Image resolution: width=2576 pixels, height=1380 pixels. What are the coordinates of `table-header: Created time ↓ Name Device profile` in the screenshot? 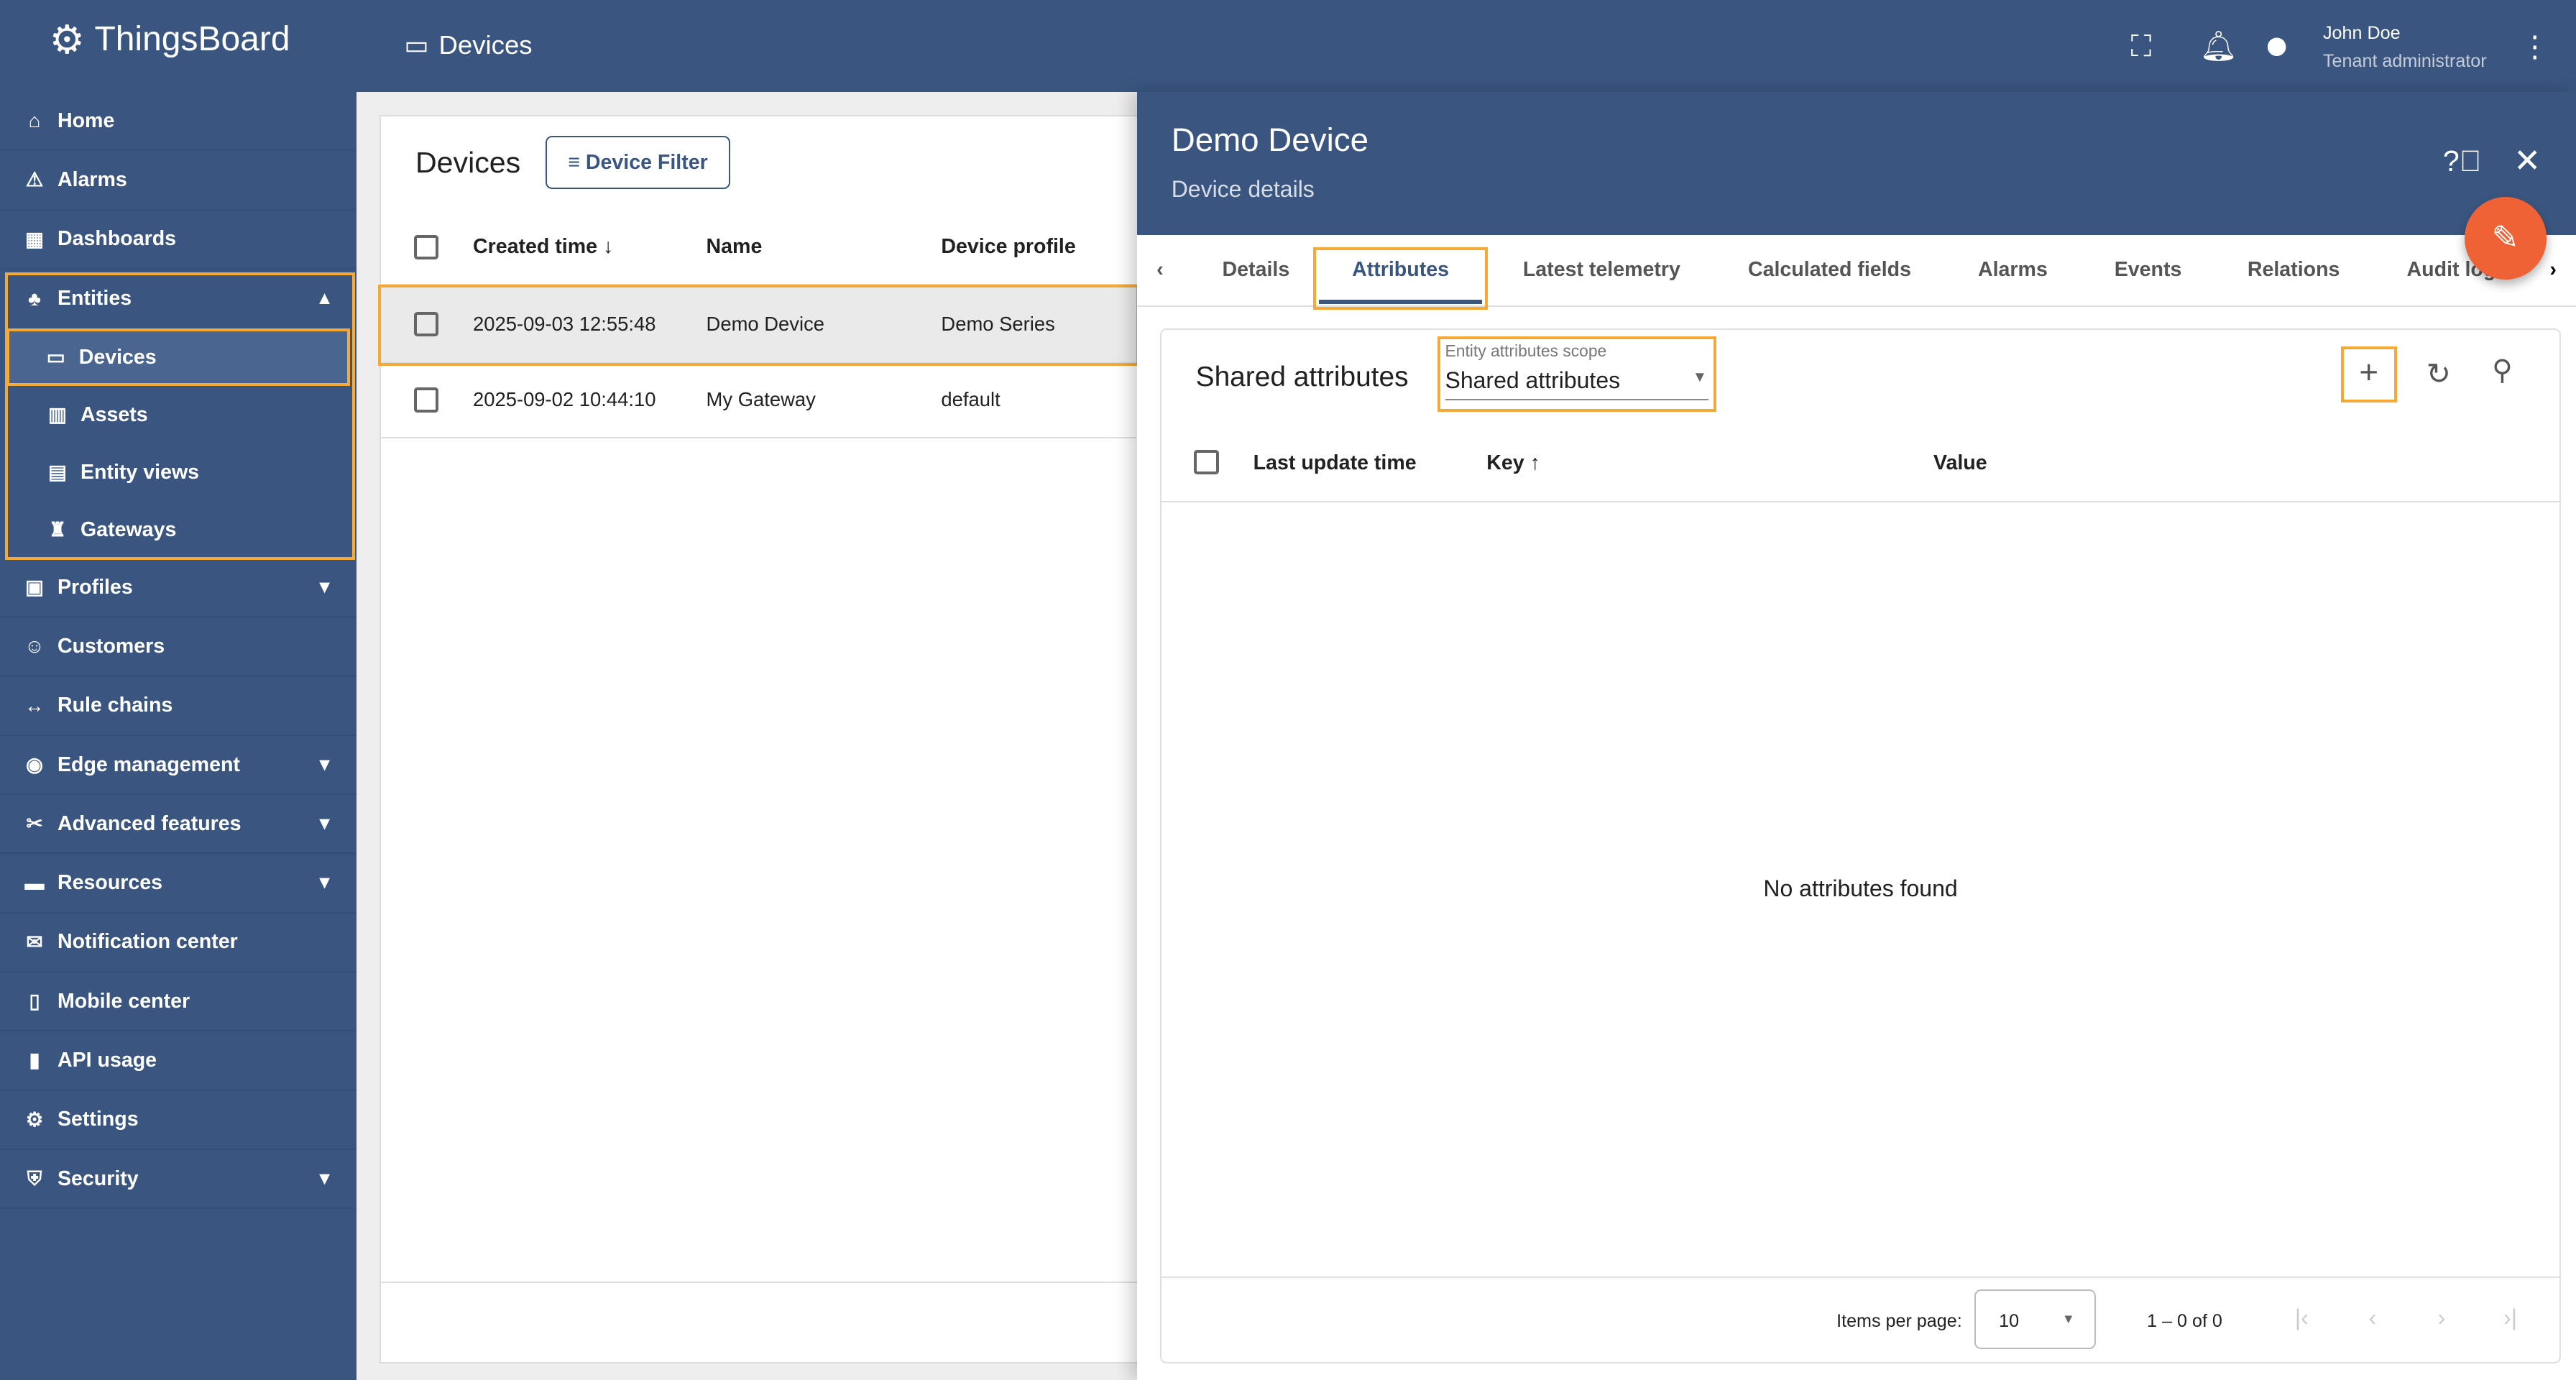 It's located at (758, 248).